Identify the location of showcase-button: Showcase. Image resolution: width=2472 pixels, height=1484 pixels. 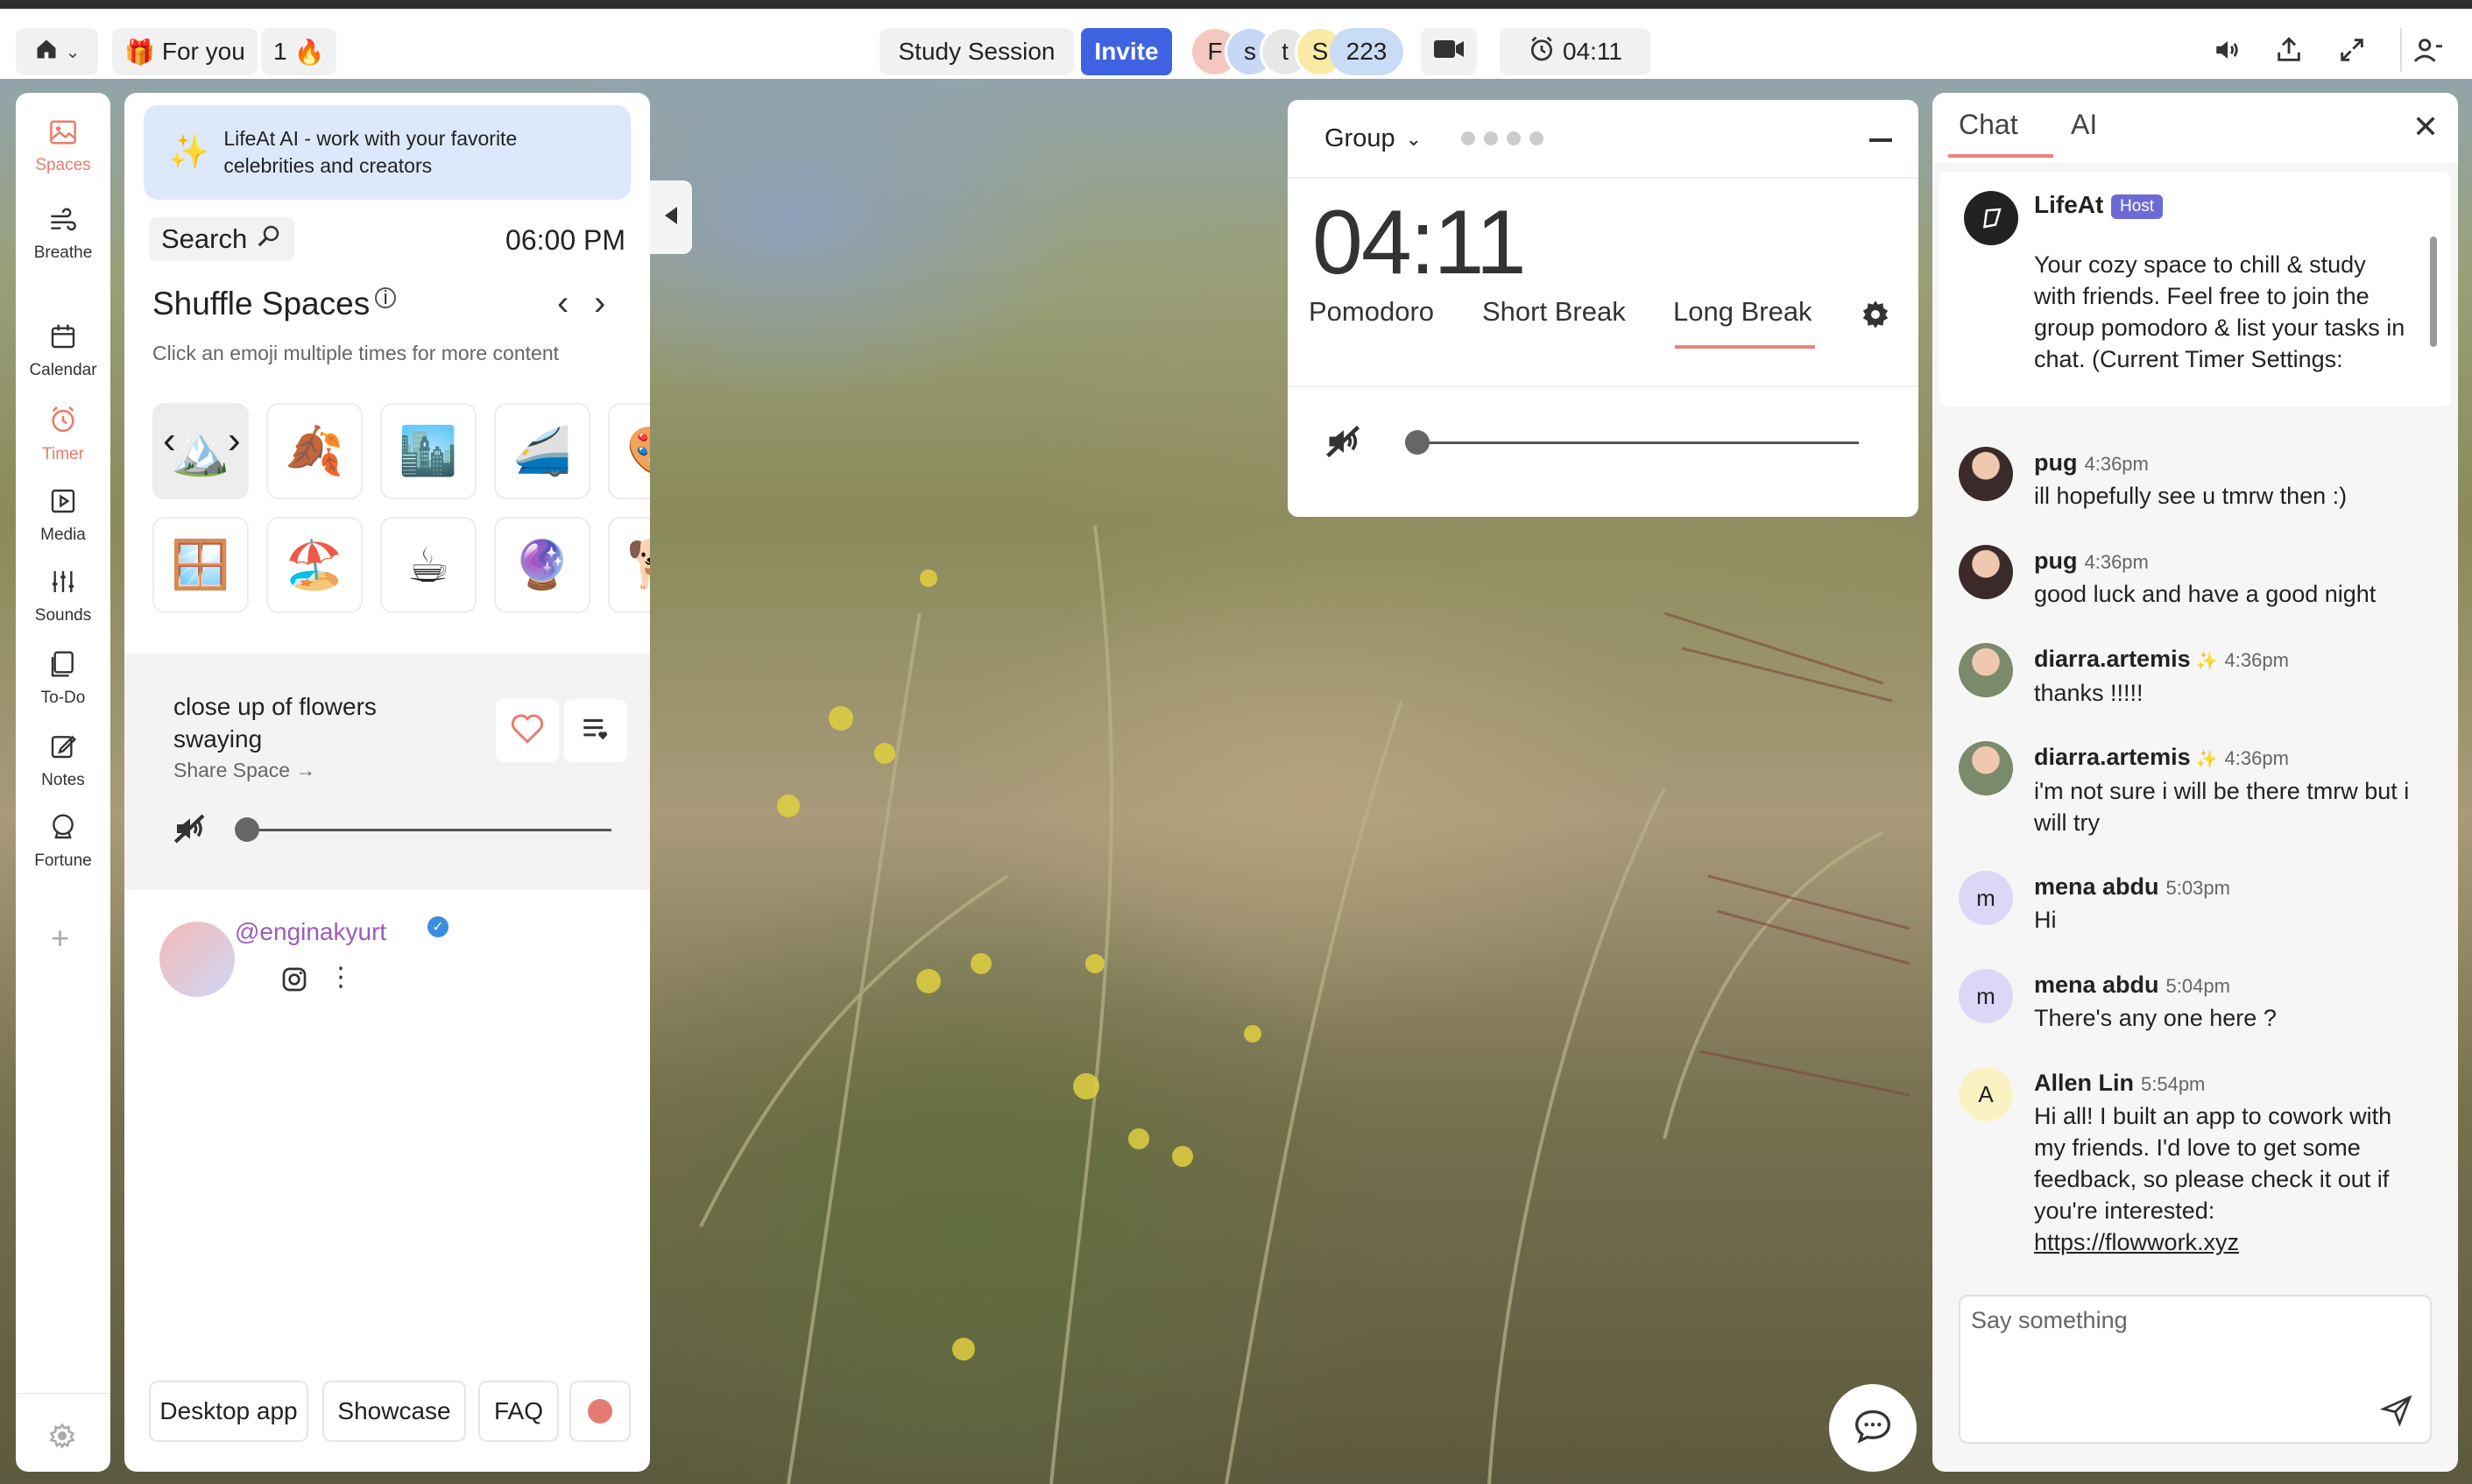
(394, 1411).